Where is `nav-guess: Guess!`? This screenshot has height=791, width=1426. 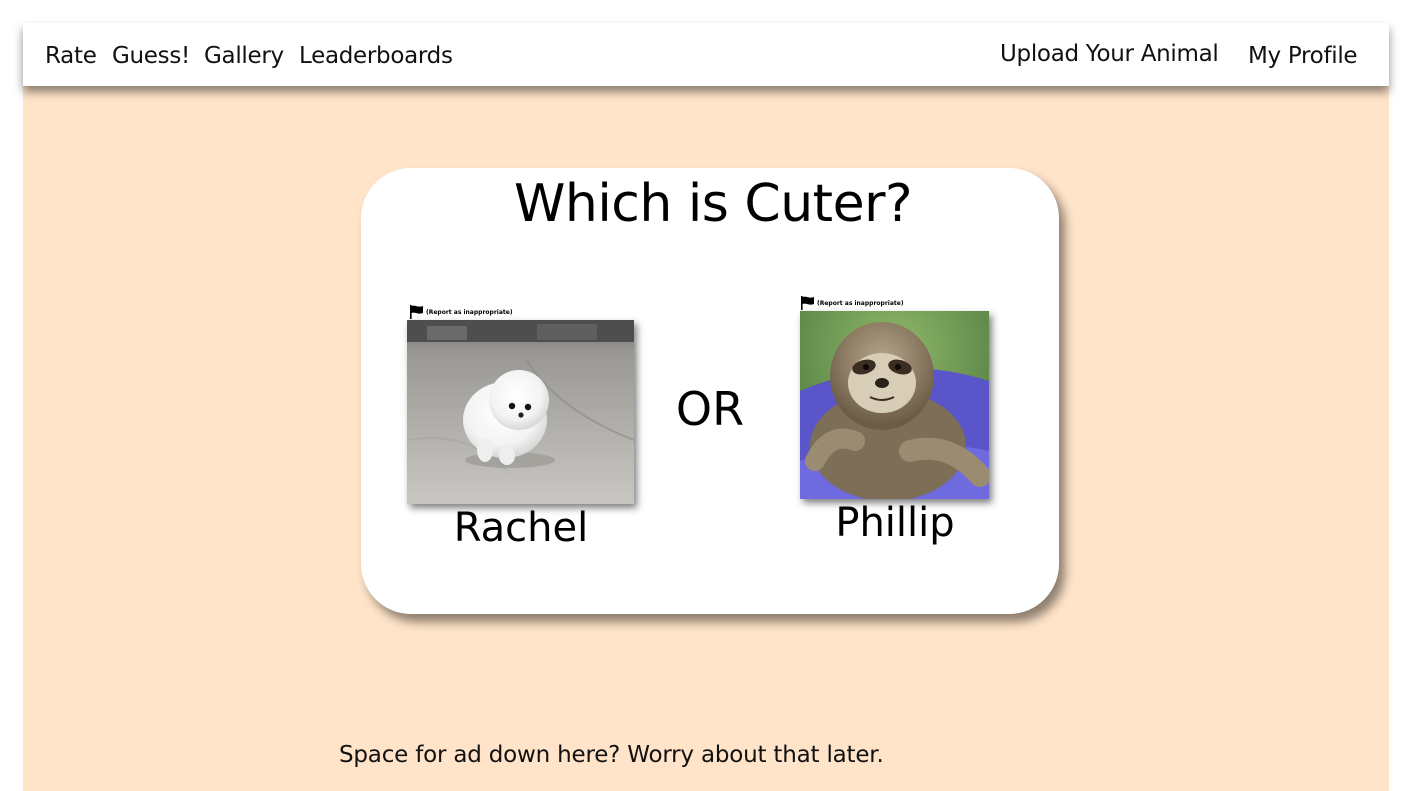
nav-guess: Guess! is located at coordinates (151, 54).